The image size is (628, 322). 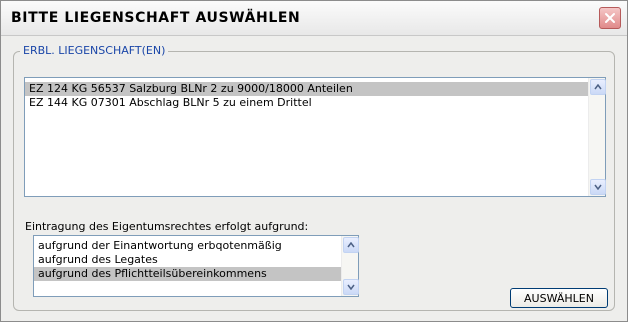 I want to click on list-item: aufgrund des Pflichtteilsübereinkommens, so click(x=196, y=274).